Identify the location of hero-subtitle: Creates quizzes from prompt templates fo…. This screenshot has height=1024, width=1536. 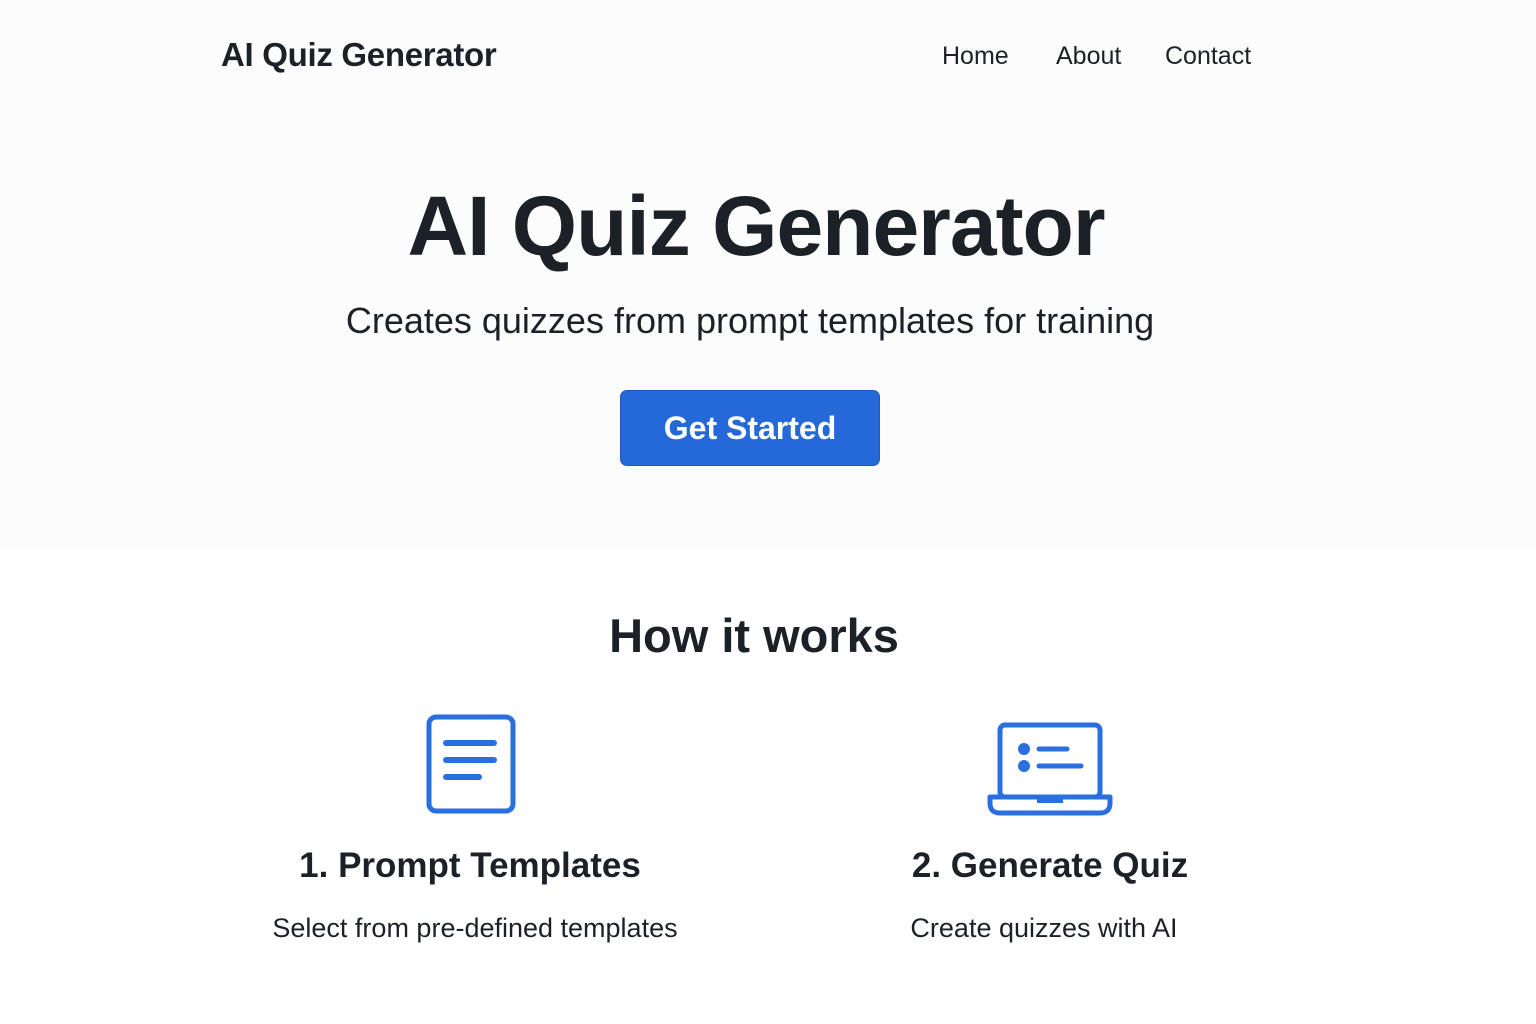
(750, 320).